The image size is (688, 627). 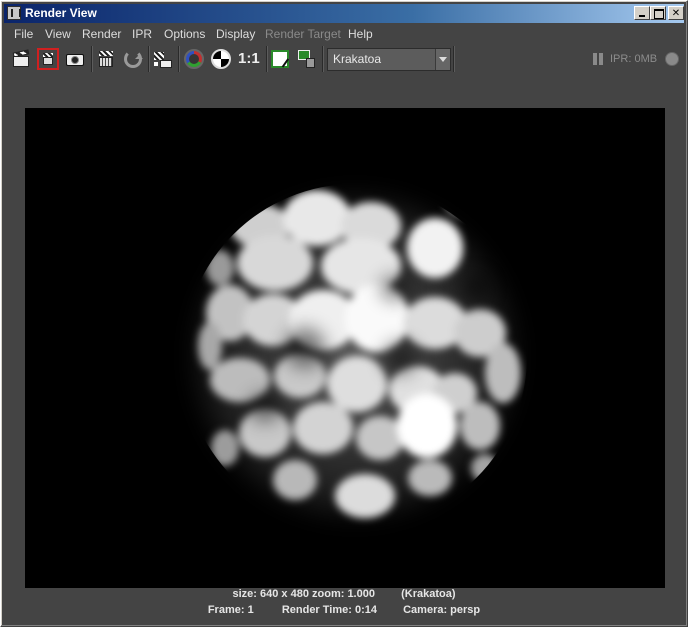 What do you see at coordinates (58, 34) in the screenshot?
I see `menu-view: View` at bounding box center [58, 34].